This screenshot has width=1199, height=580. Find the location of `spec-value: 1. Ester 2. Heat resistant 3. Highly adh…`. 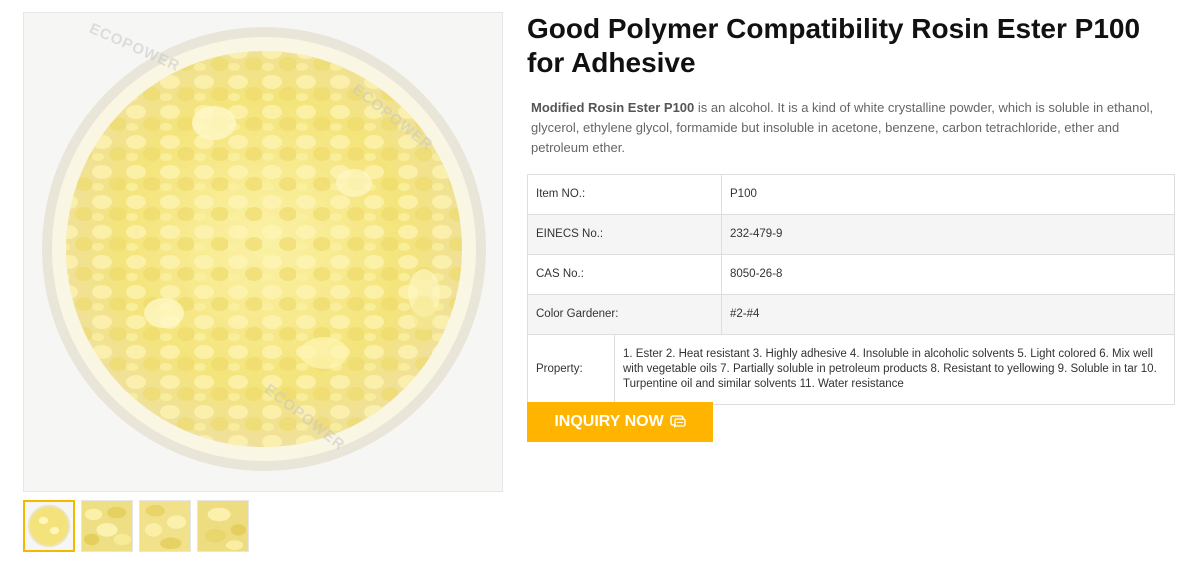

spec-value: 1. Ester 2. Heat resistant 3. Highly adh… is located at coordinates (894, 369).